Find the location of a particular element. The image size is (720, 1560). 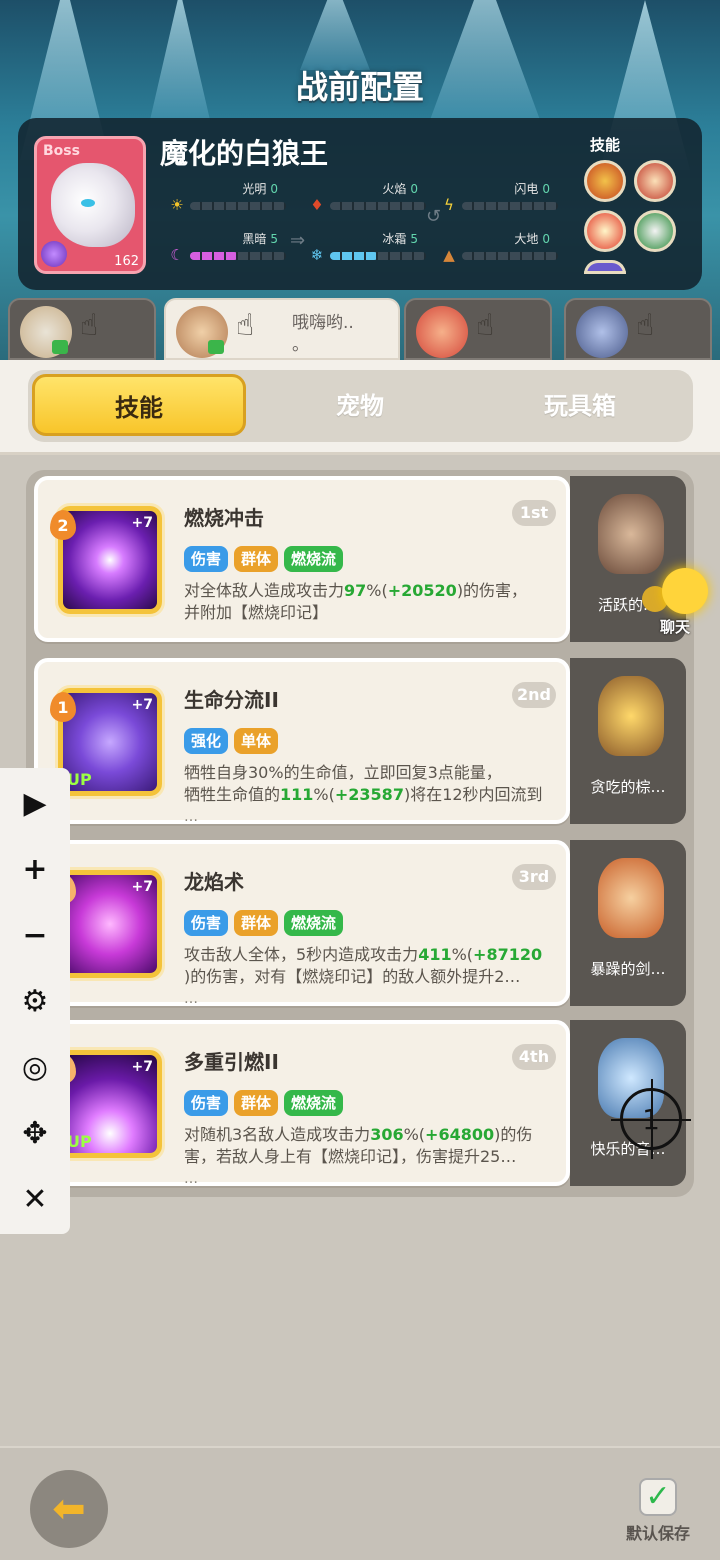

element-name: 火焰 is located at coordinates (394, 189).